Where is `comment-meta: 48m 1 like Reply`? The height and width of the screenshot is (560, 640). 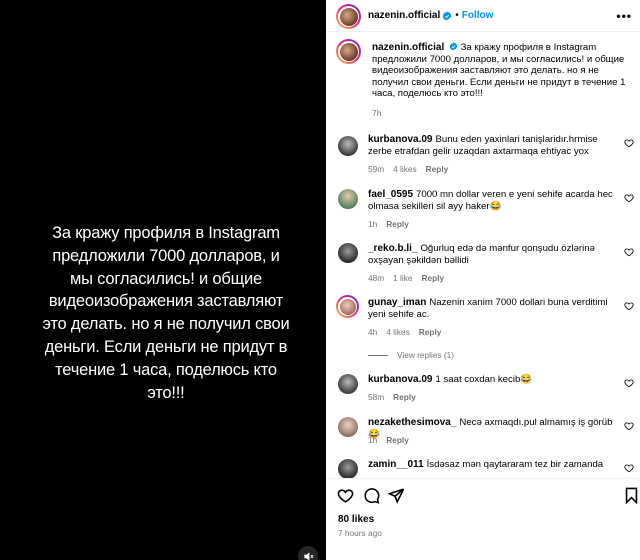
comment-meta: 48m 1 like Reply is located at coordinates (410, 278).